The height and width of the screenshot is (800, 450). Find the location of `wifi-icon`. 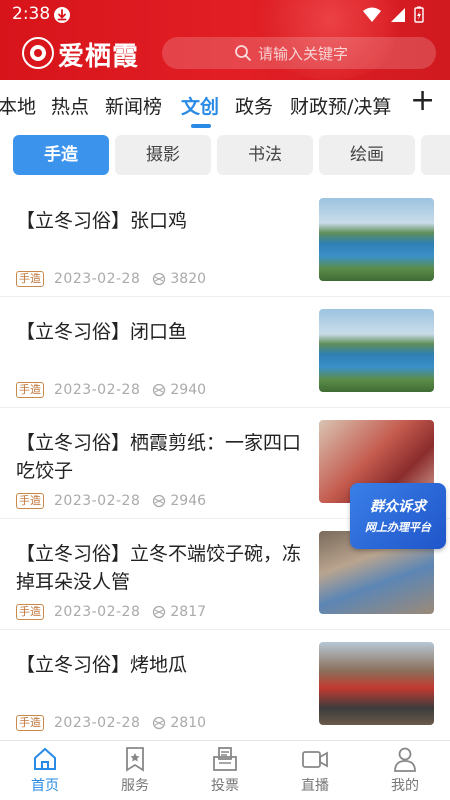

wifi-icon is located at coordinates (372, 14).